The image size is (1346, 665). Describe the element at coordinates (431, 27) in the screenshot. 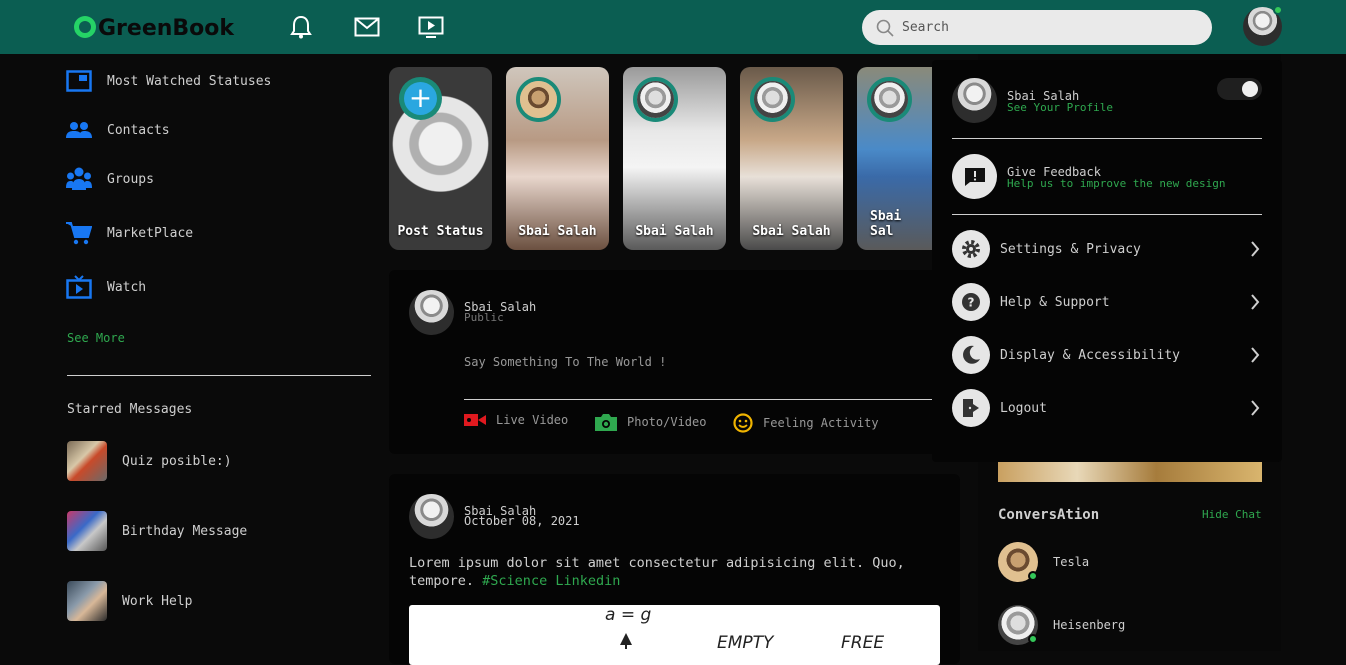

I see `video-tv-icon` at that location.